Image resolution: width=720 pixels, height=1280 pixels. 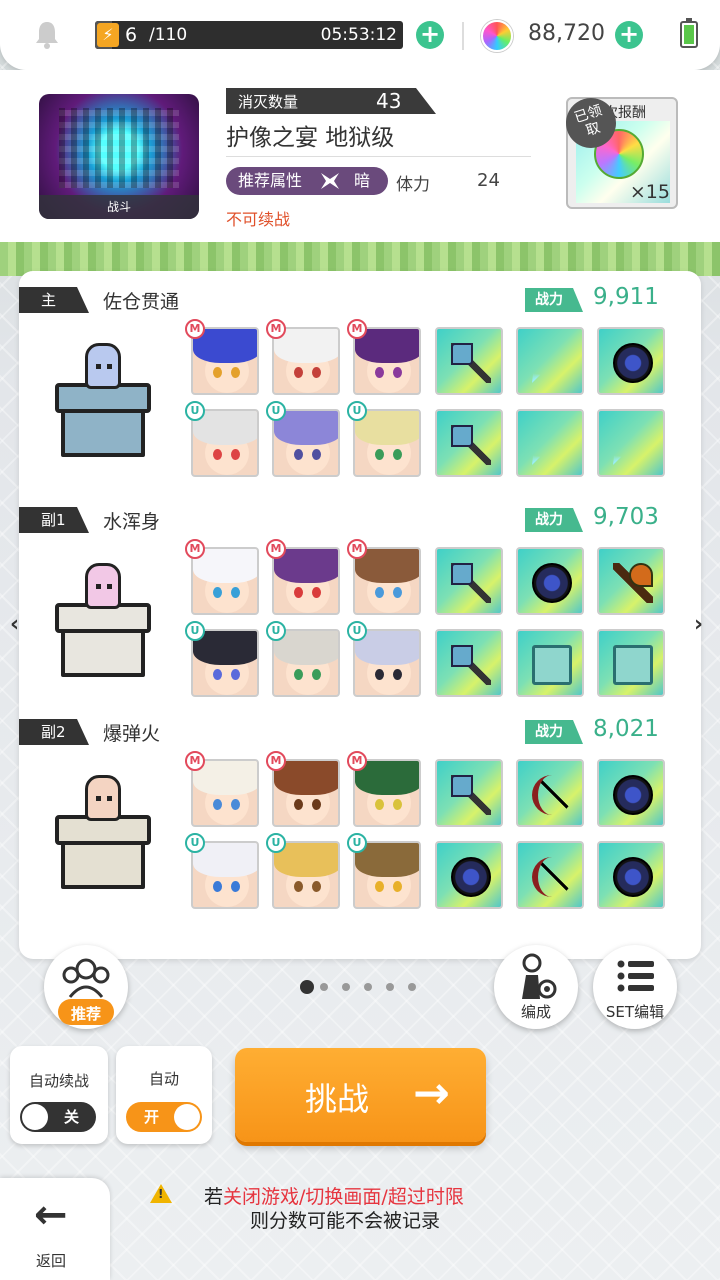 I want to click on auto-battle-card: 自动 开, so click(x=164, y=1095).